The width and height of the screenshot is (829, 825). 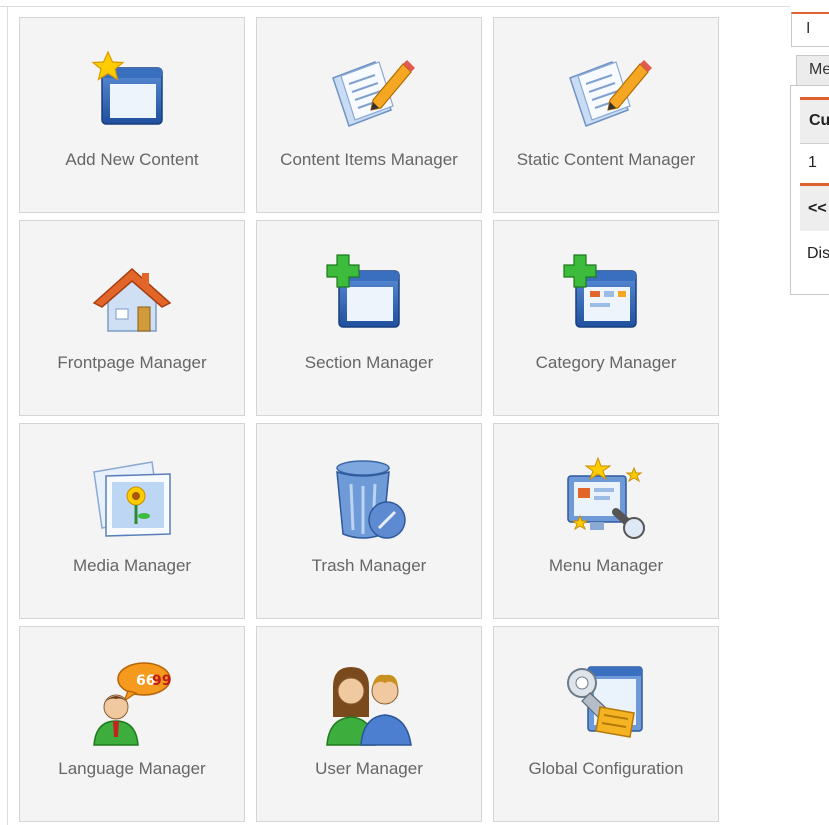 I want to click on table-header: Cu, so click(x=814, y=120).